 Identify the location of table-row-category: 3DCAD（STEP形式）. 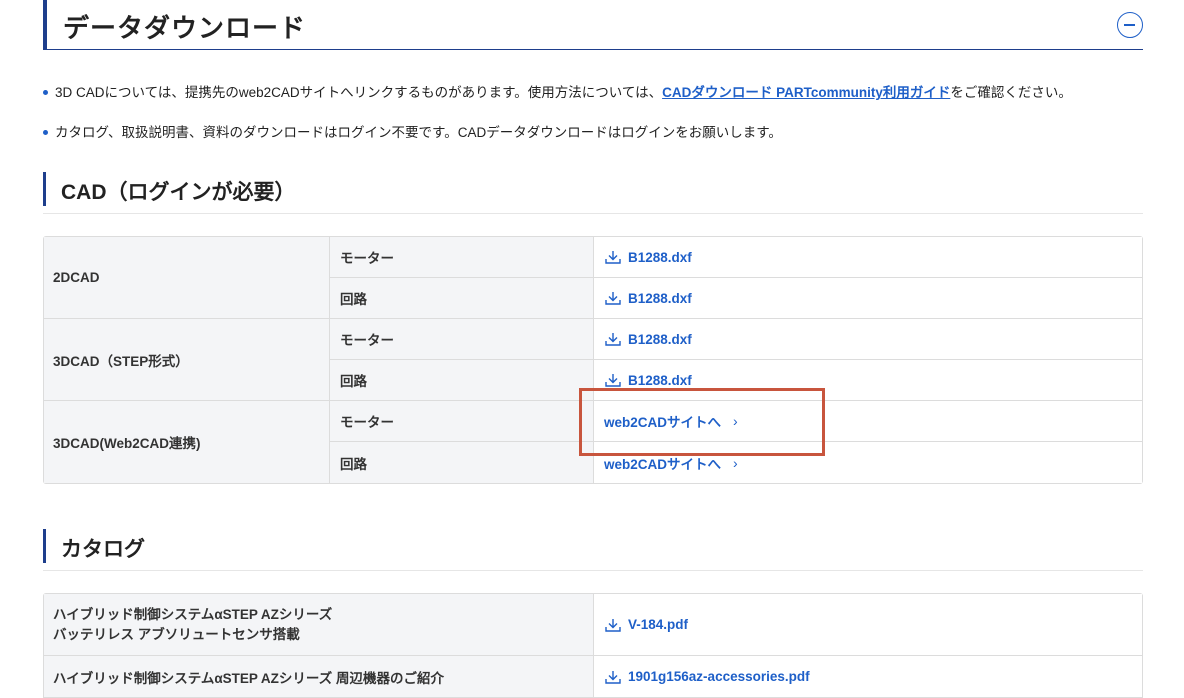
(187, 360).